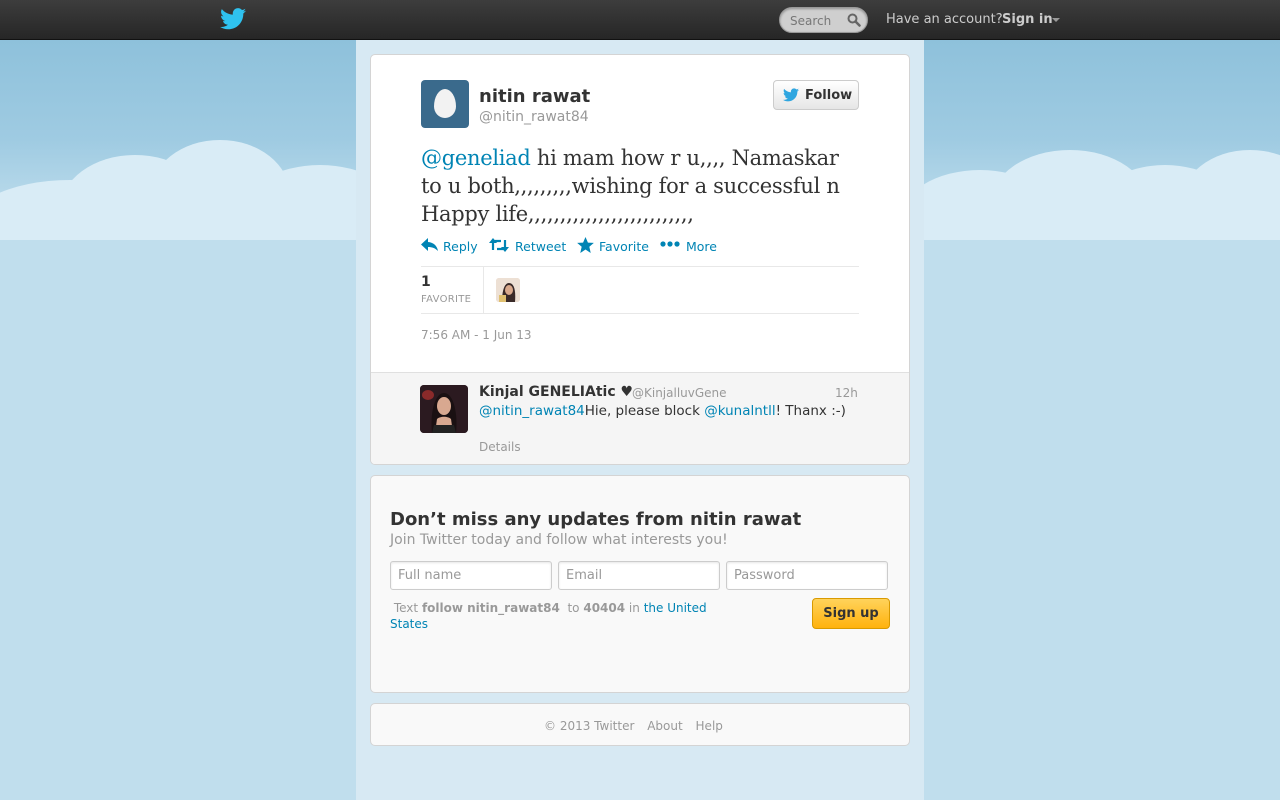 The height and width of the screenshot is (800, 1280). I want to click on reply-mention-link: @nitin_rawat84, so click(532, 411).